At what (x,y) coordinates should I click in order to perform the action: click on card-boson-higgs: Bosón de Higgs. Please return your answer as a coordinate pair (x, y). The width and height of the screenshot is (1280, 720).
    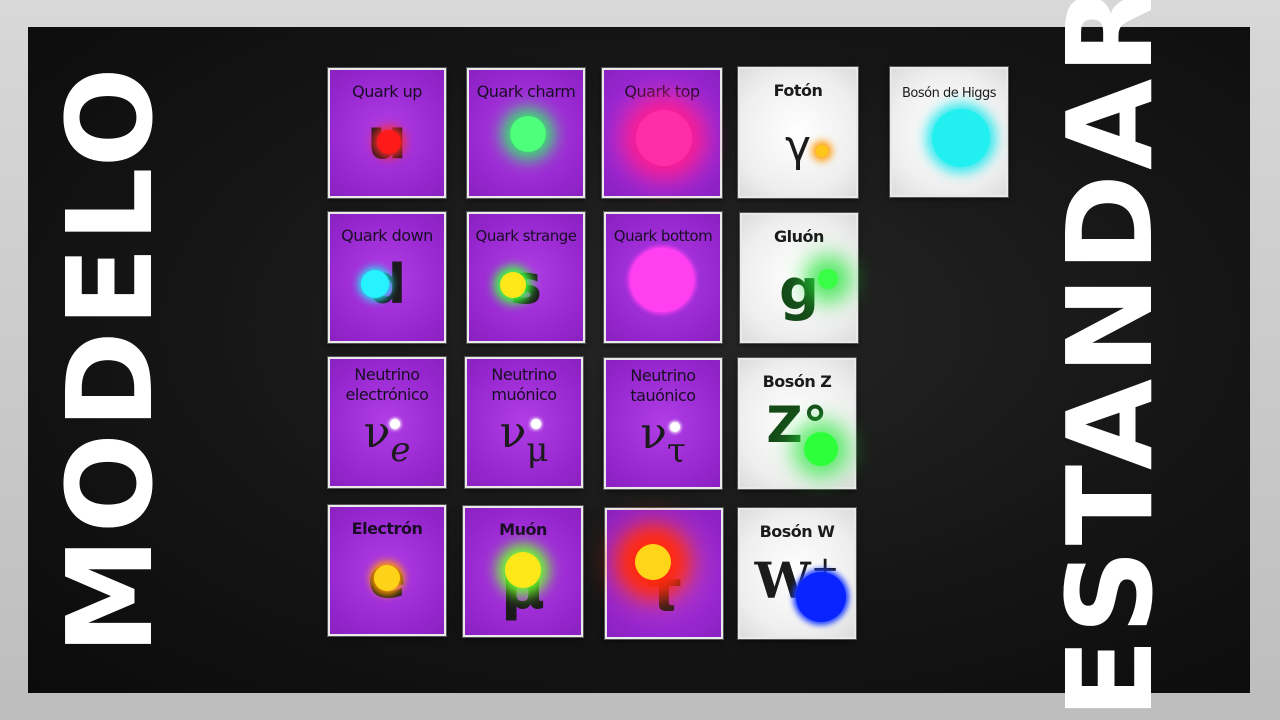
    Looking at the image, I should click on (949, 132).